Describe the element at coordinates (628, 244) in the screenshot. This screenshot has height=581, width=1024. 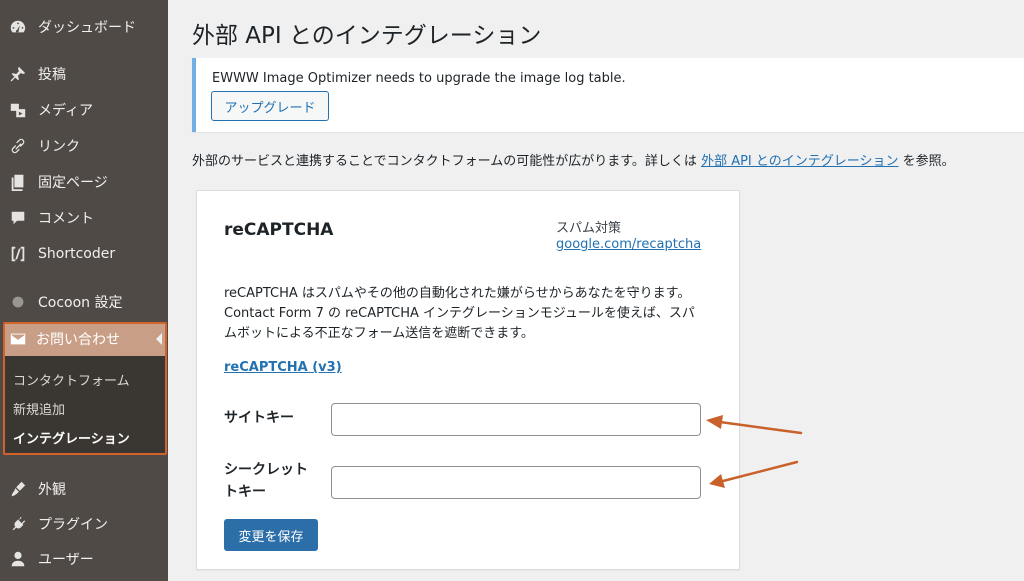
I see `recaptcha-site-link: google.com/recaptcha` at that location.